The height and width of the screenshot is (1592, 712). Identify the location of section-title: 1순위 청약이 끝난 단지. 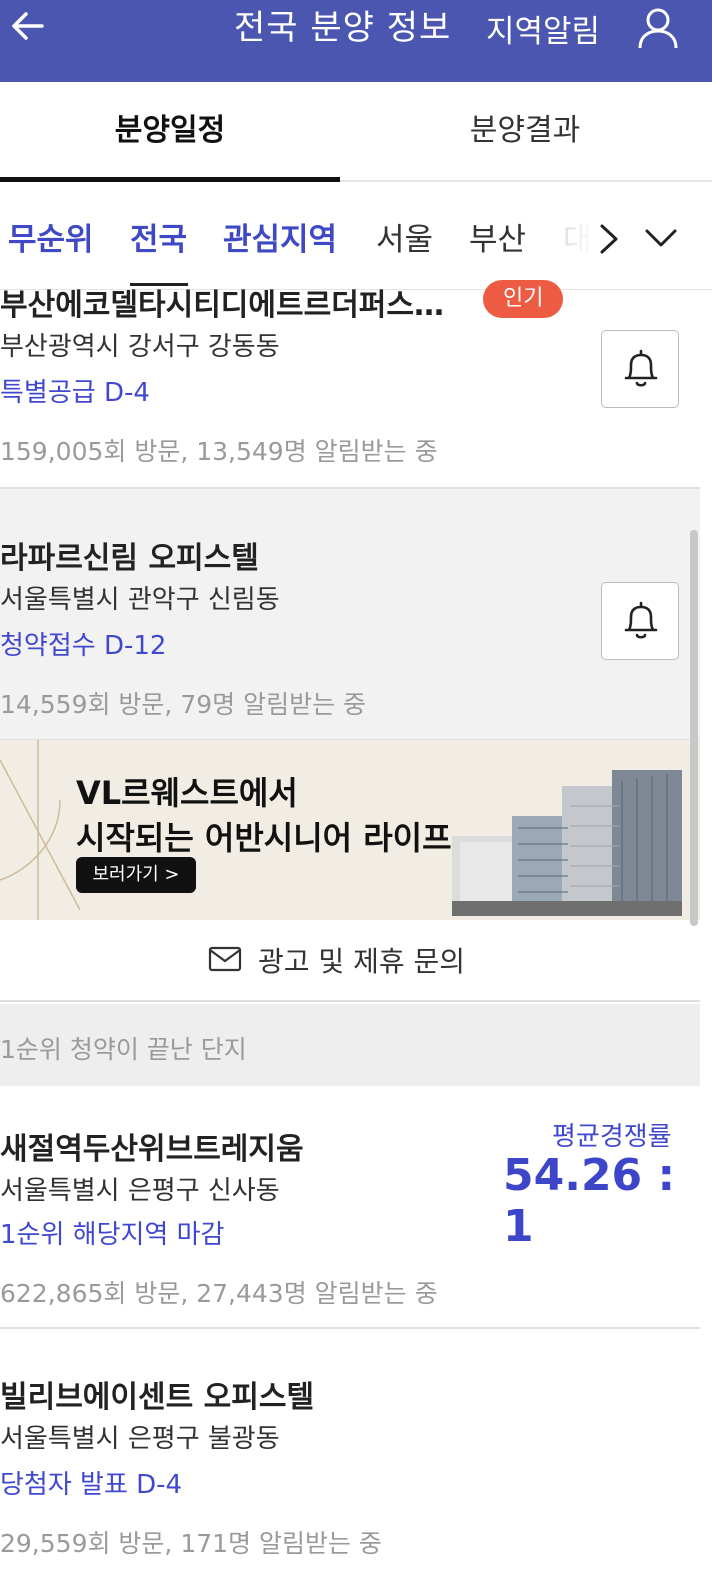
(123, 1049).